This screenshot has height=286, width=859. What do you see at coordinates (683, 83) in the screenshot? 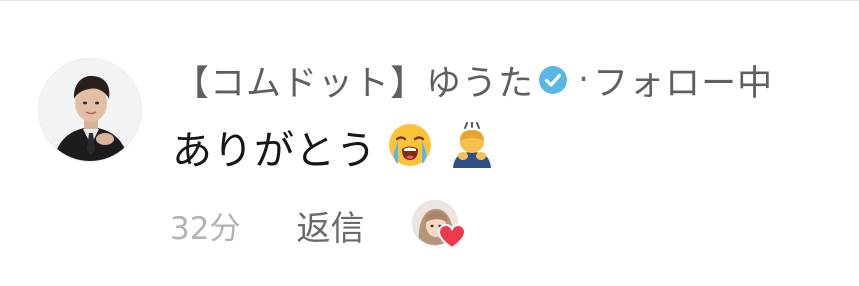
I see `follow-status: フォロー中` at bounding box center [683, 83].